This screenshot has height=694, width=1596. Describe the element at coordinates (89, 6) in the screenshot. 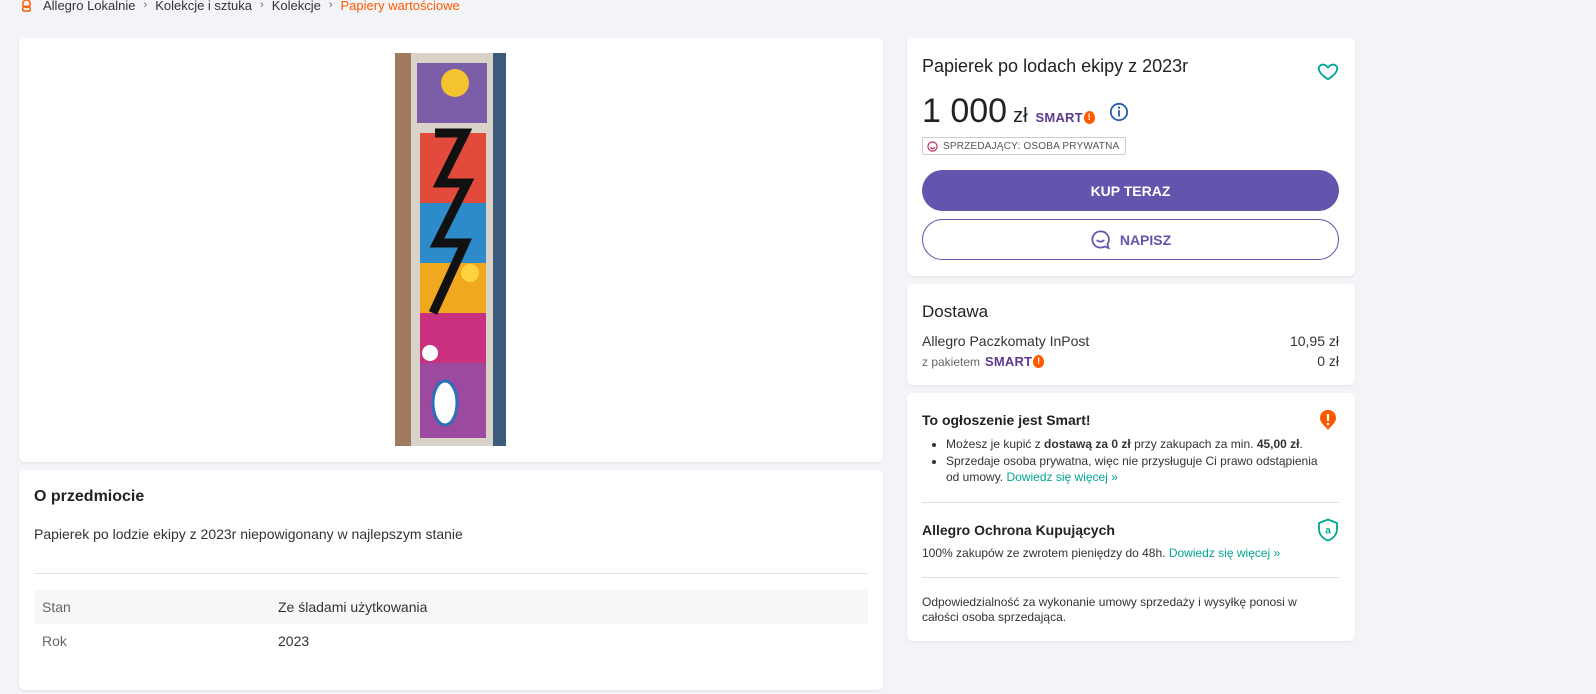

I see `breadcrumb-allegro-lokalnie: Allegro Lokalnie` at that location.